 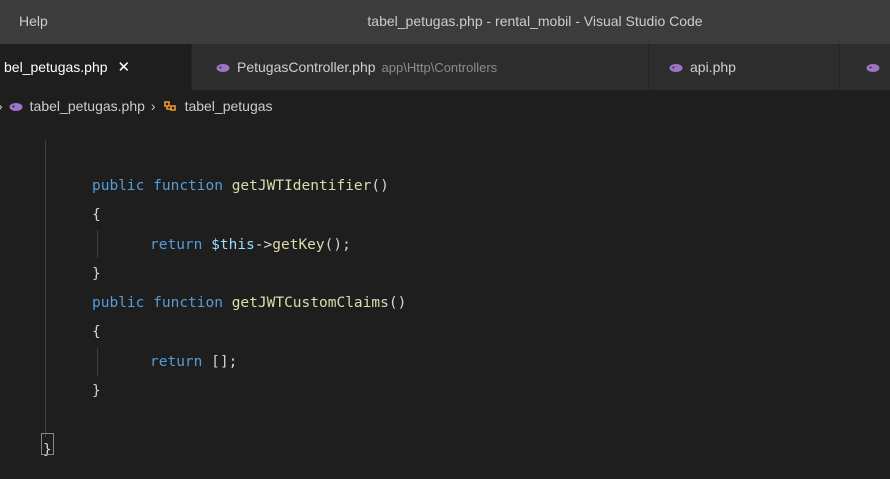 What do you see at coordinates (194, 362) in the screenshot?
I see `code-line-7: return [];` at bounding box center [194, 362].